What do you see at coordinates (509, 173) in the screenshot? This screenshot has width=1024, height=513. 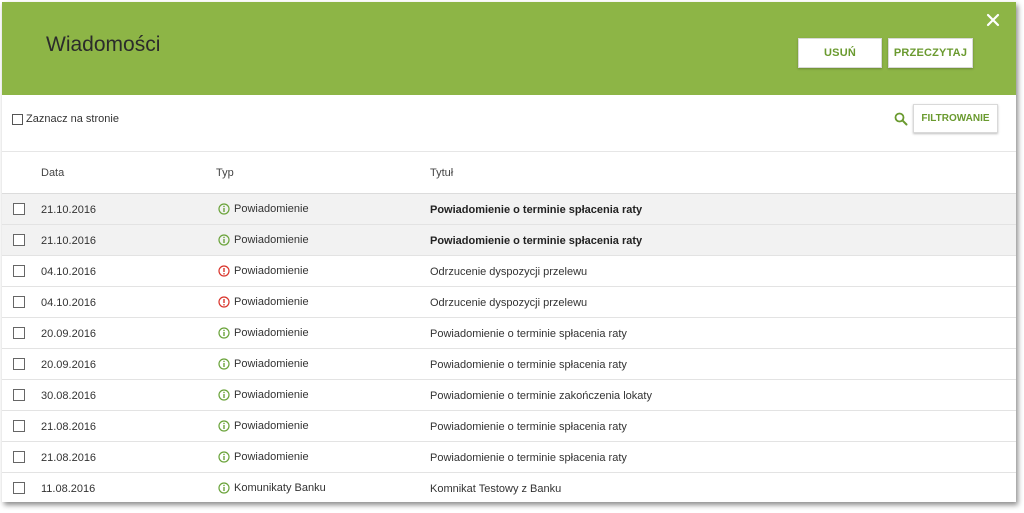 I see `table-header: Data Typ Tytuł` at bounding box center [509, 173].